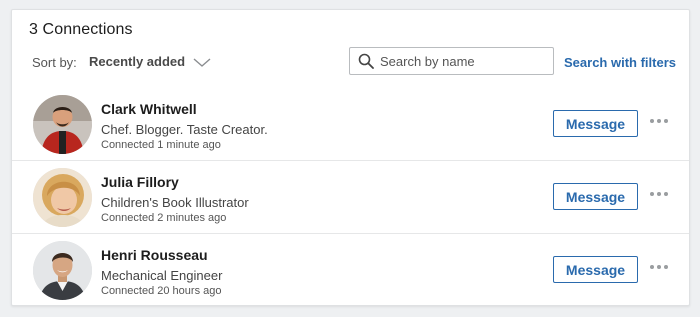  I want to click on connection-headline: Children's Book Illustrator, so click(175, 202).